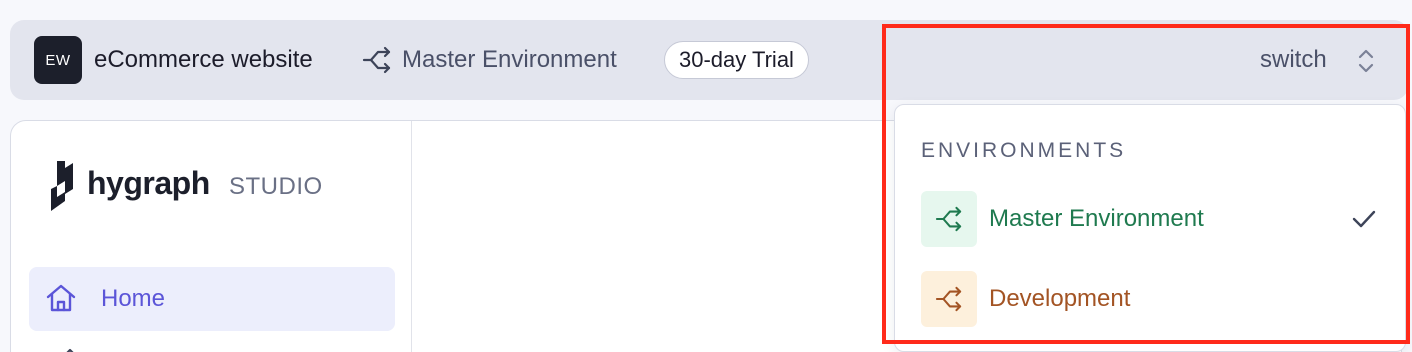 This screenshot has width=1412, height=352. What do you see at coordinates (736, 60) in the screenshot?
I see `trial-badge: 30-day Trial` at bounding box center [736, 60].